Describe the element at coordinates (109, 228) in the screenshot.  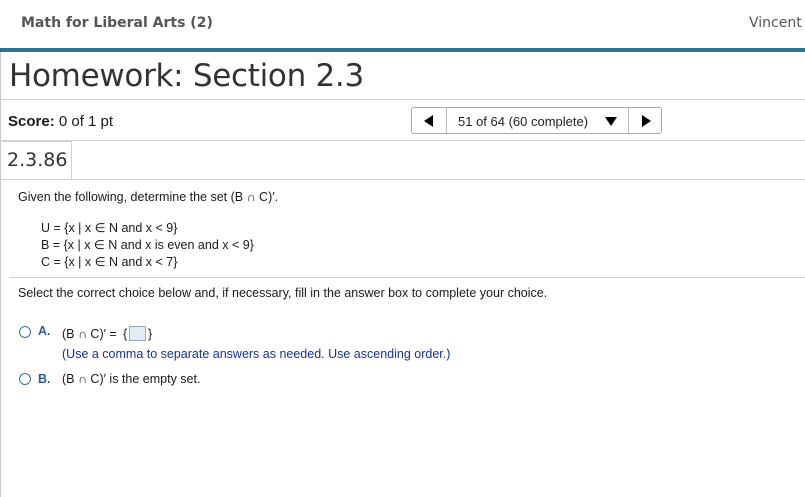
I see `set-definition-u: U = {x | x ∈ N and x < 9}` at that location.